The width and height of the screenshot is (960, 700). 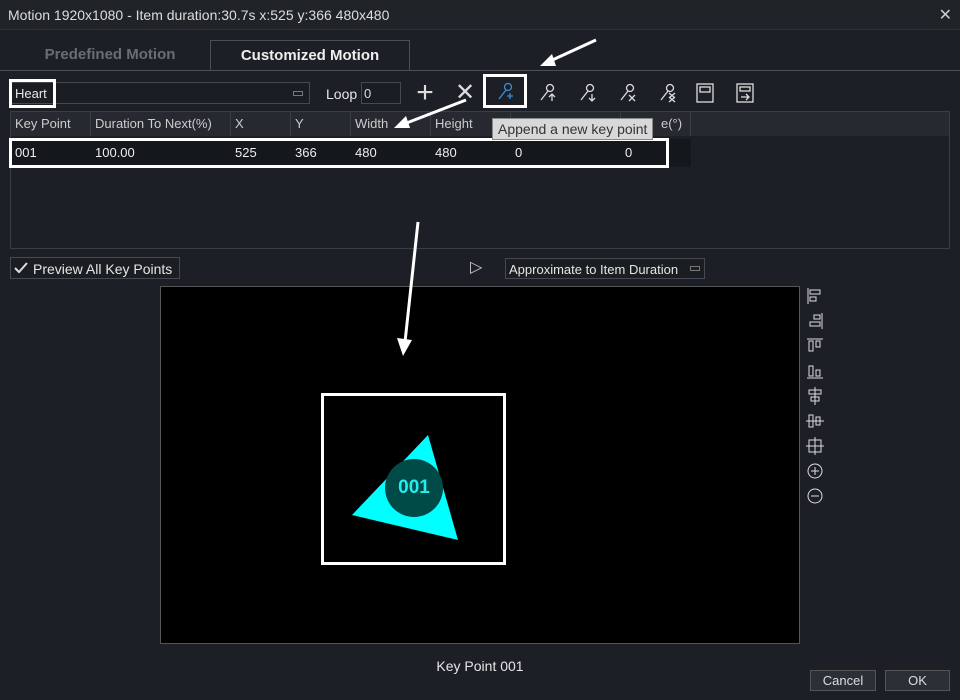 What do you see at coordinates (594, 269) in the screenshot?
I see `approximate-label: Approximate to Item Duration` at bounding box center [594, 269].